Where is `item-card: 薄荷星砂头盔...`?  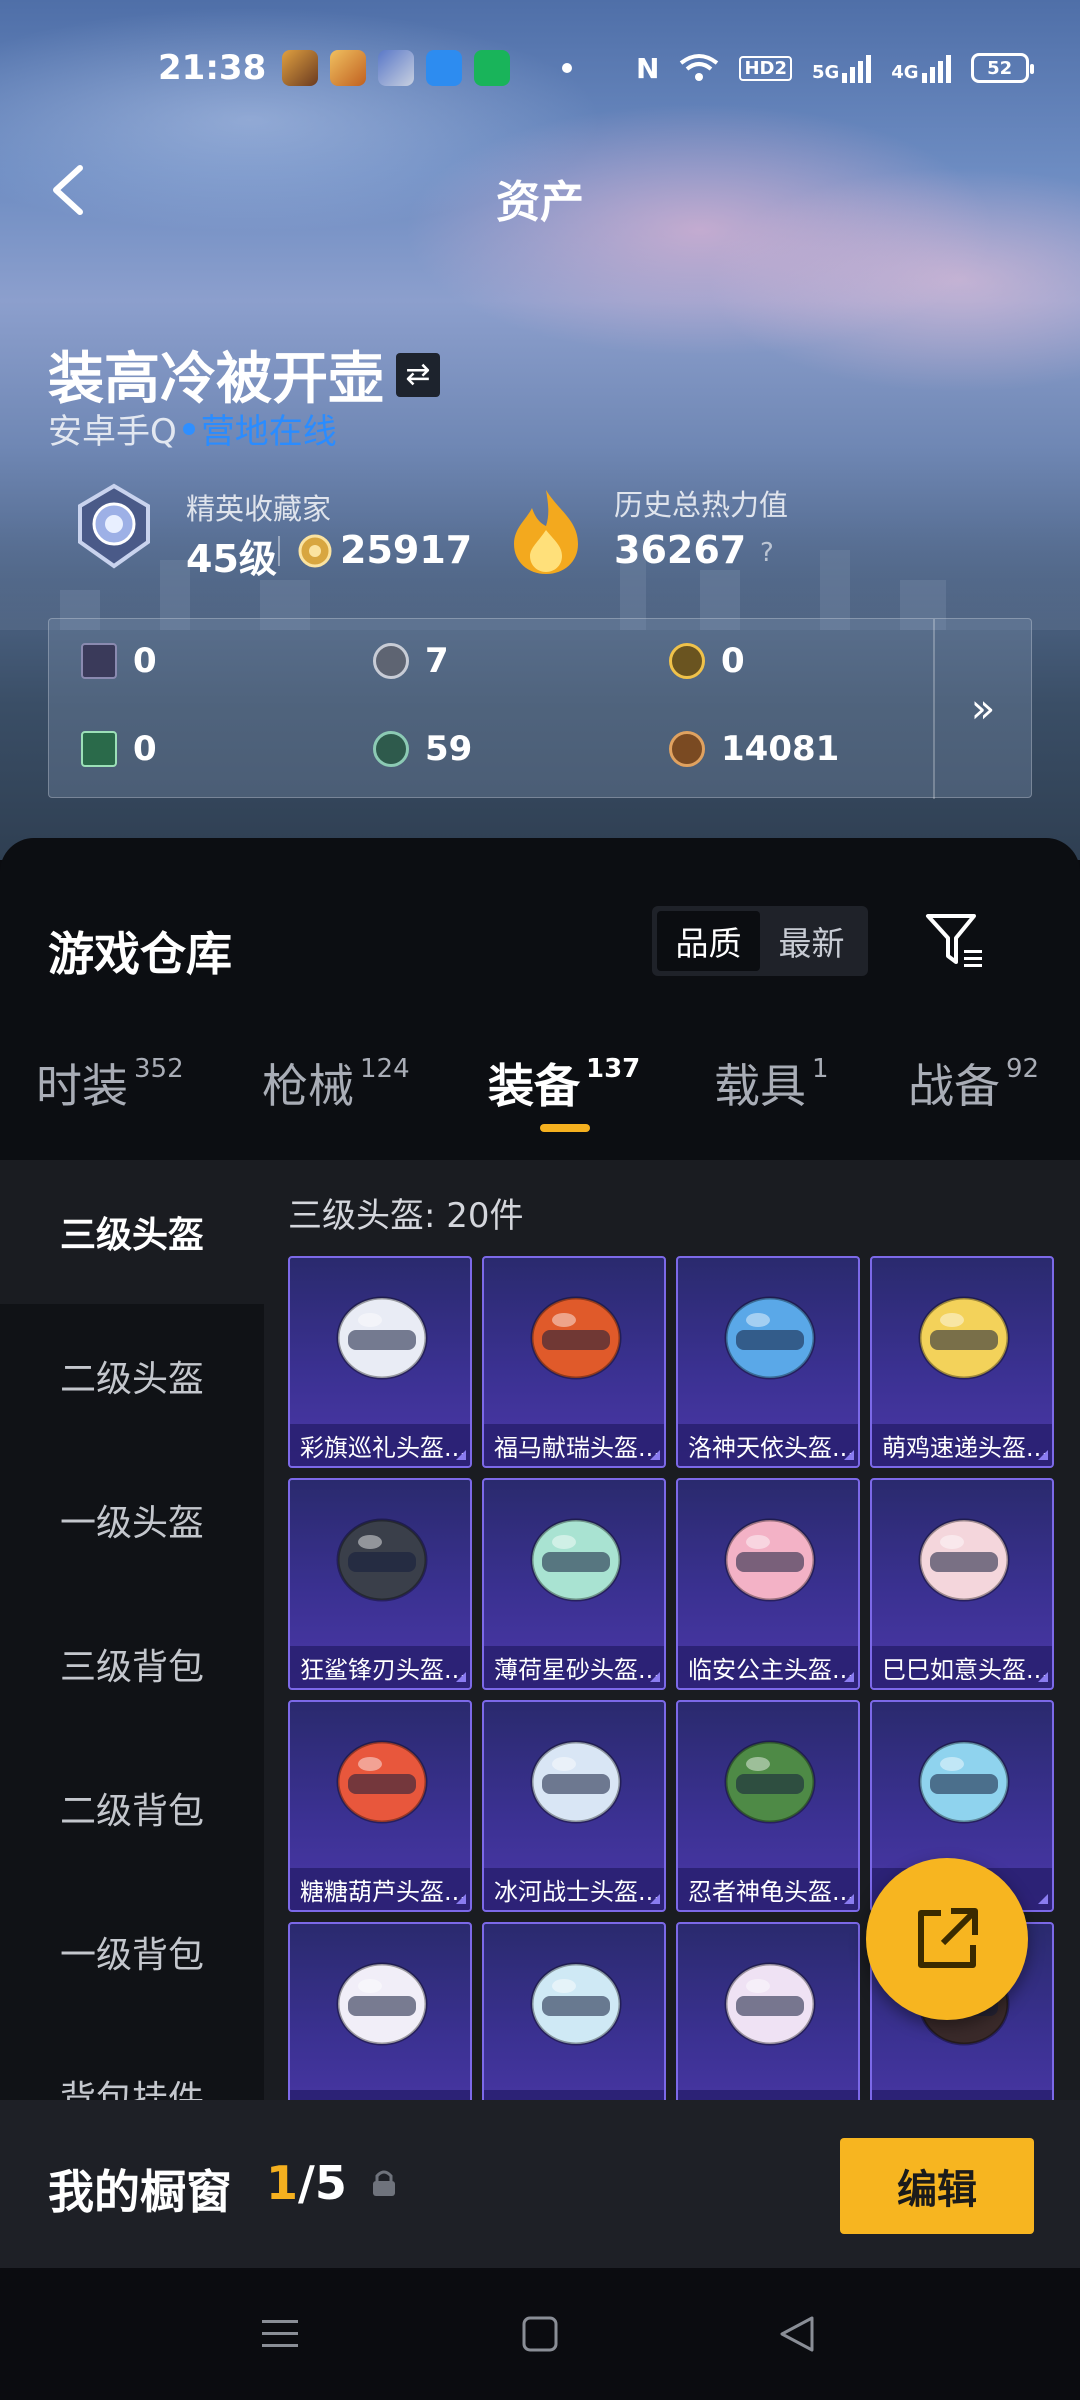
item-card: 薄荷星砂头盔... is located at coordinates (574, 1584).